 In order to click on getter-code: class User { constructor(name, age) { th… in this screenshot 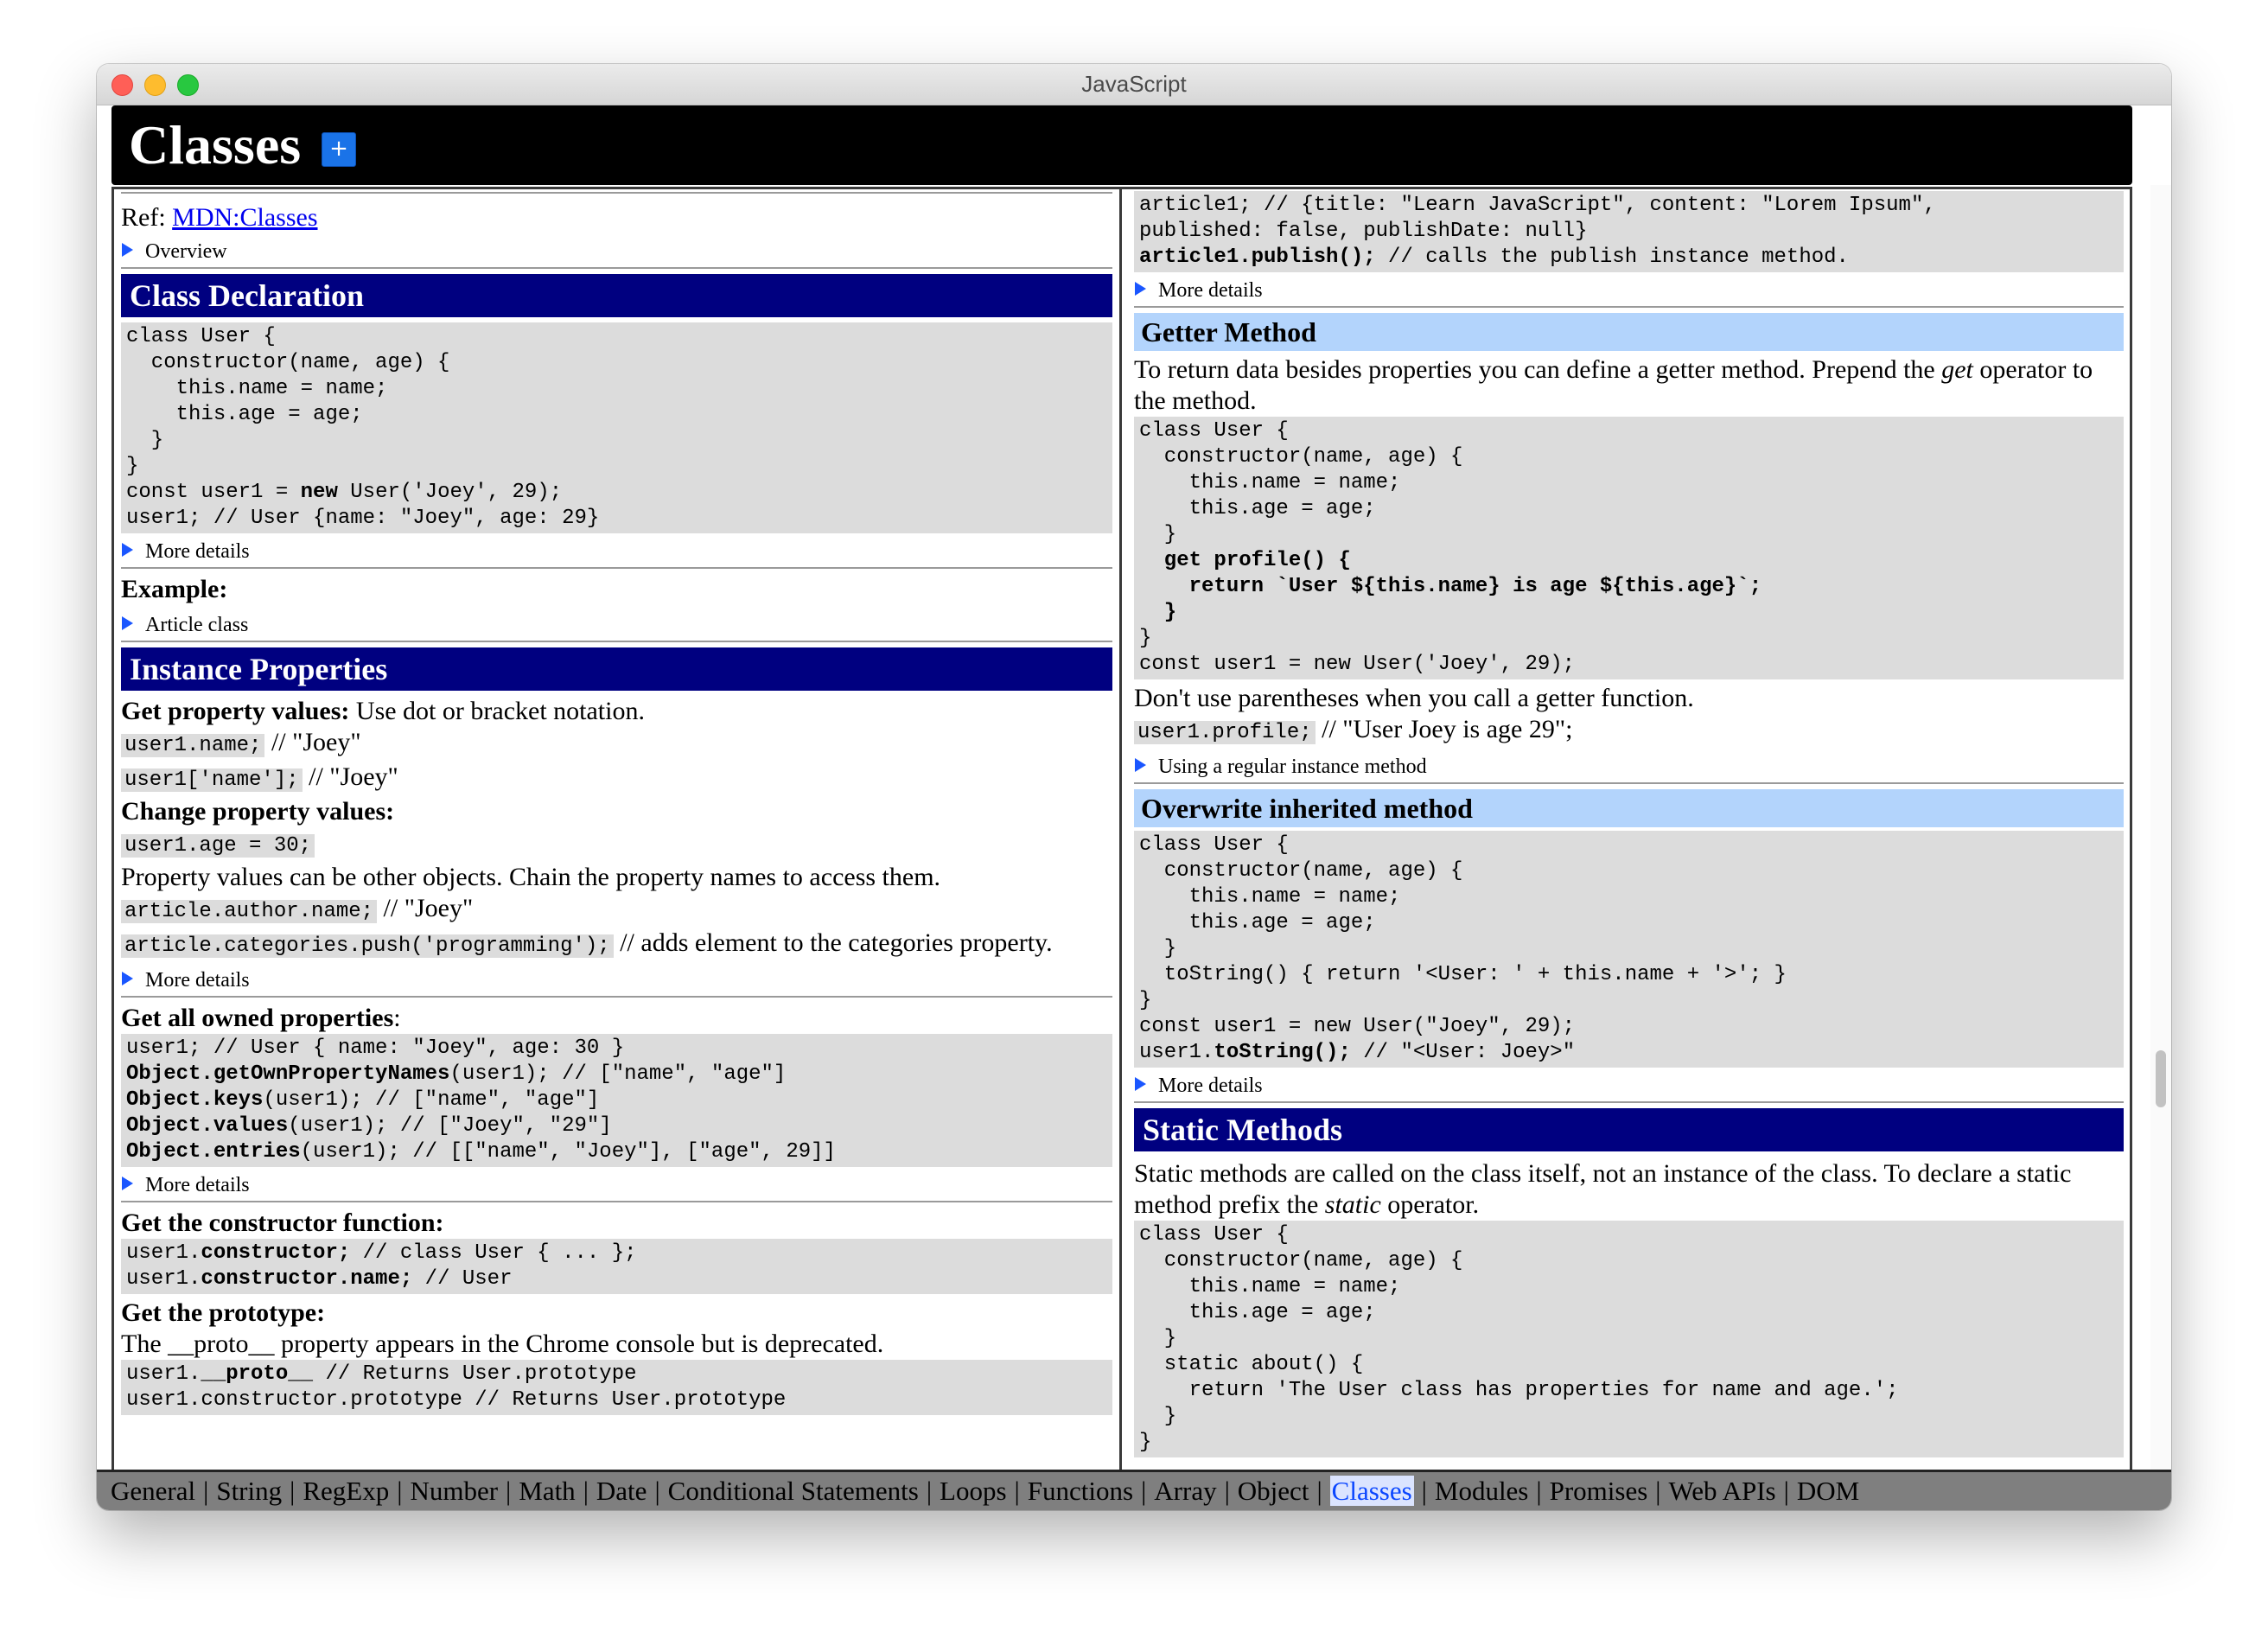, I will do `click(1629, 548)`.